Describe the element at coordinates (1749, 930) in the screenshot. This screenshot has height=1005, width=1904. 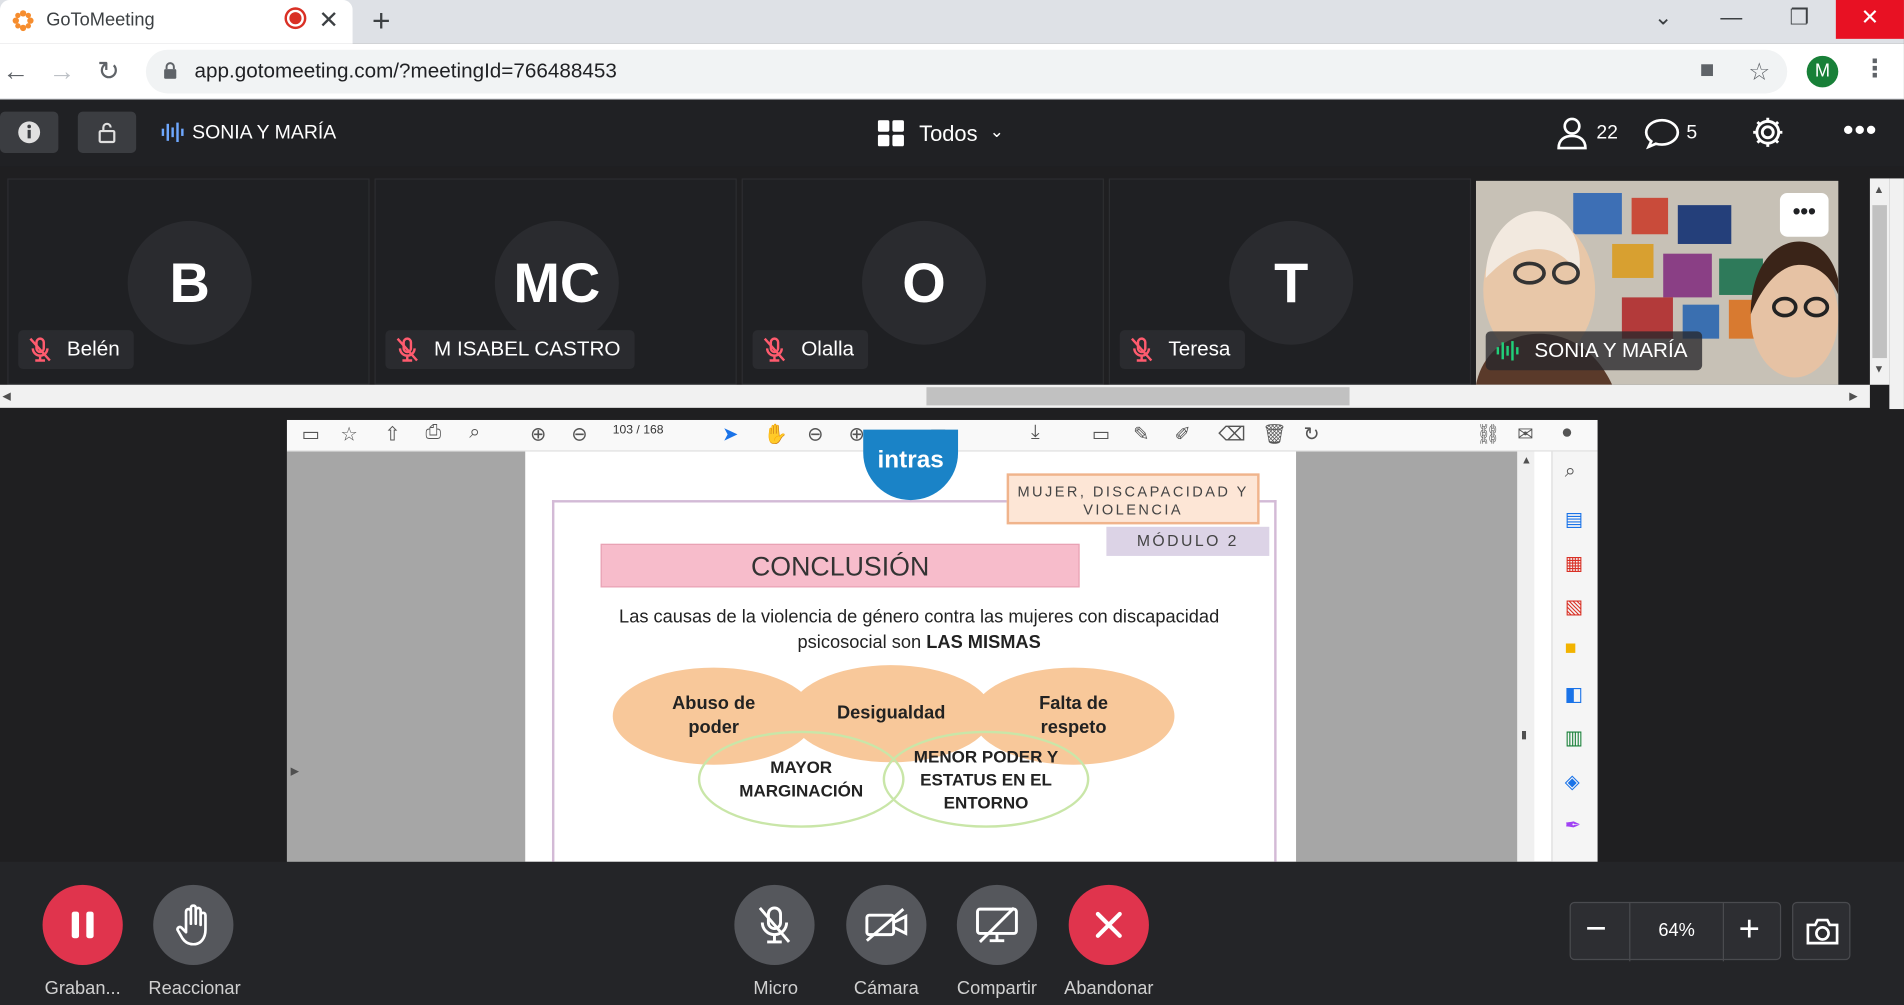
I see `zoom-in-button: +` at that location.